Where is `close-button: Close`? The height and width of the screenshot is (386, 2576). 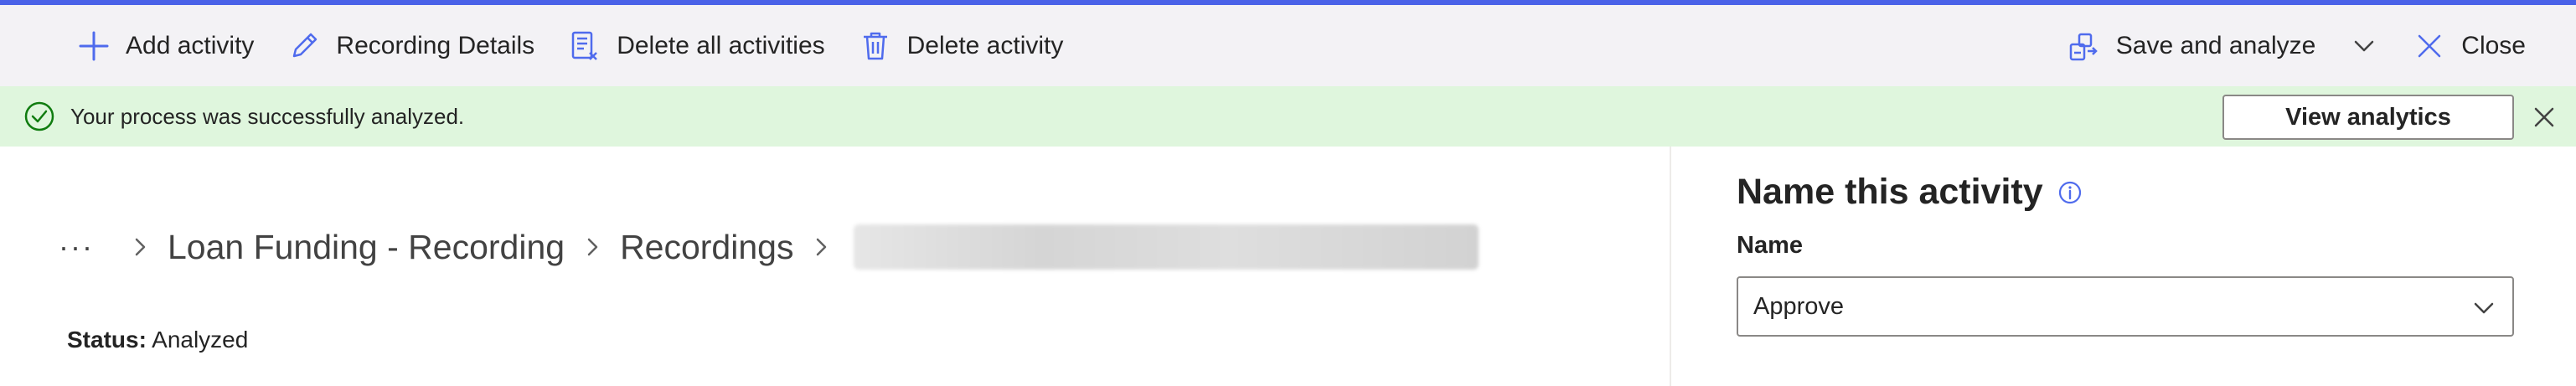
close-button: Close is located at coordinates (2469, 46).